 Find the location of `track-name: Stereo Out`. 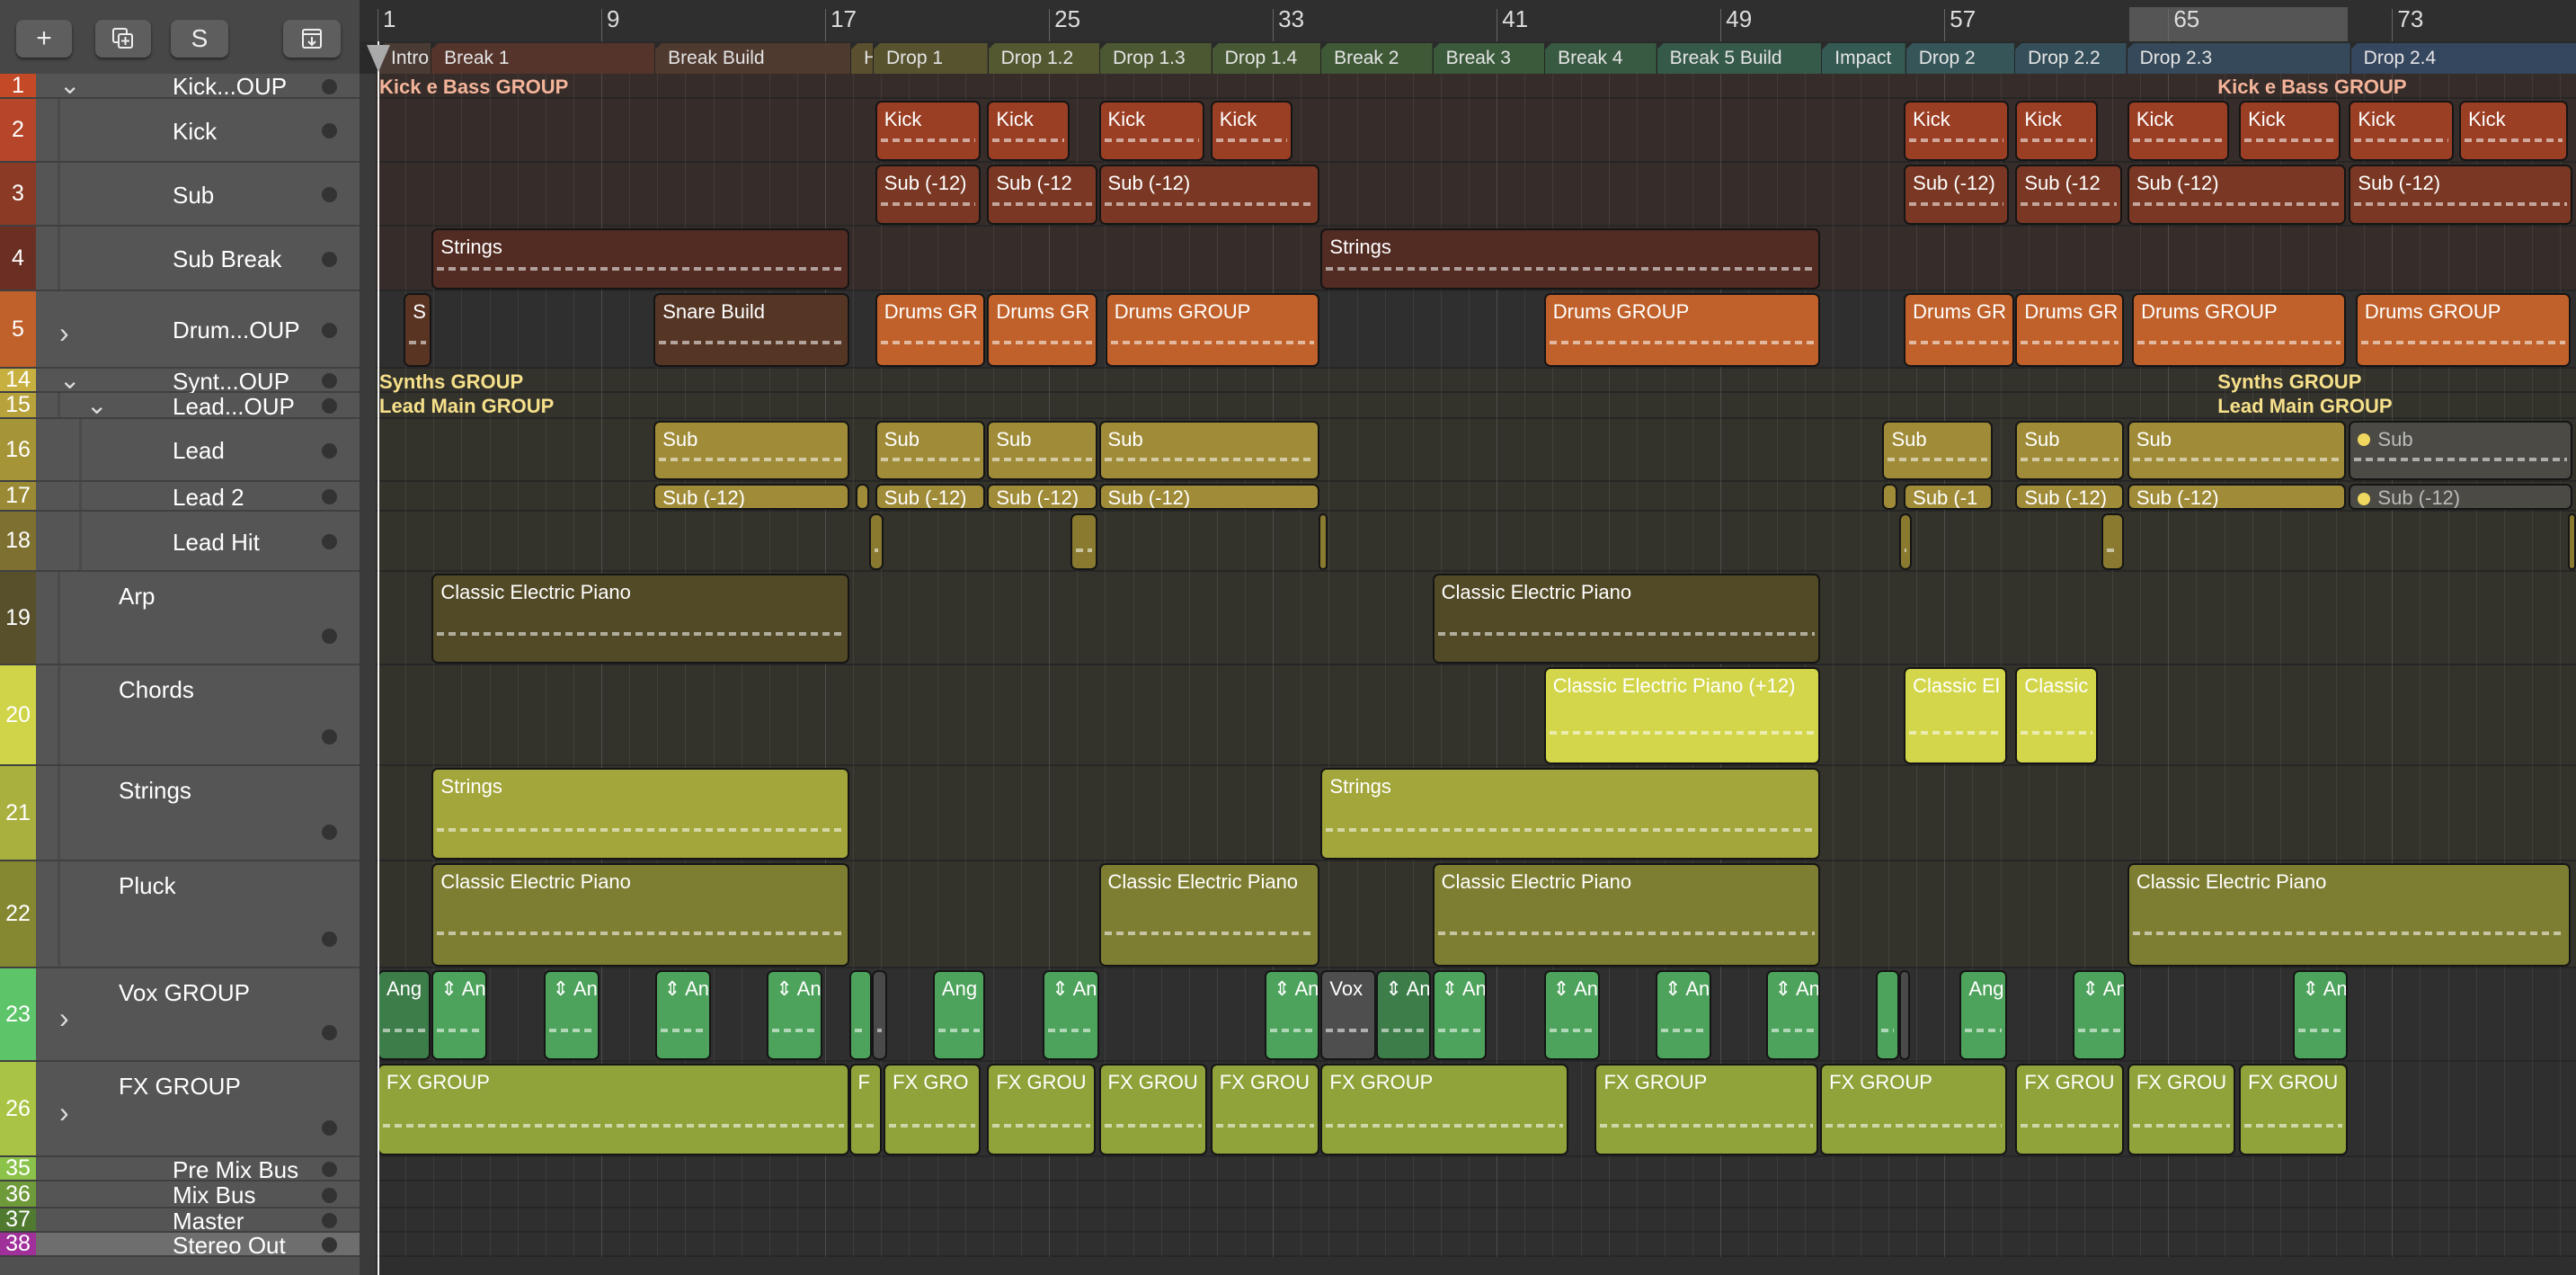

track-name: Stereo Out is located at coordinates (229, 1246).